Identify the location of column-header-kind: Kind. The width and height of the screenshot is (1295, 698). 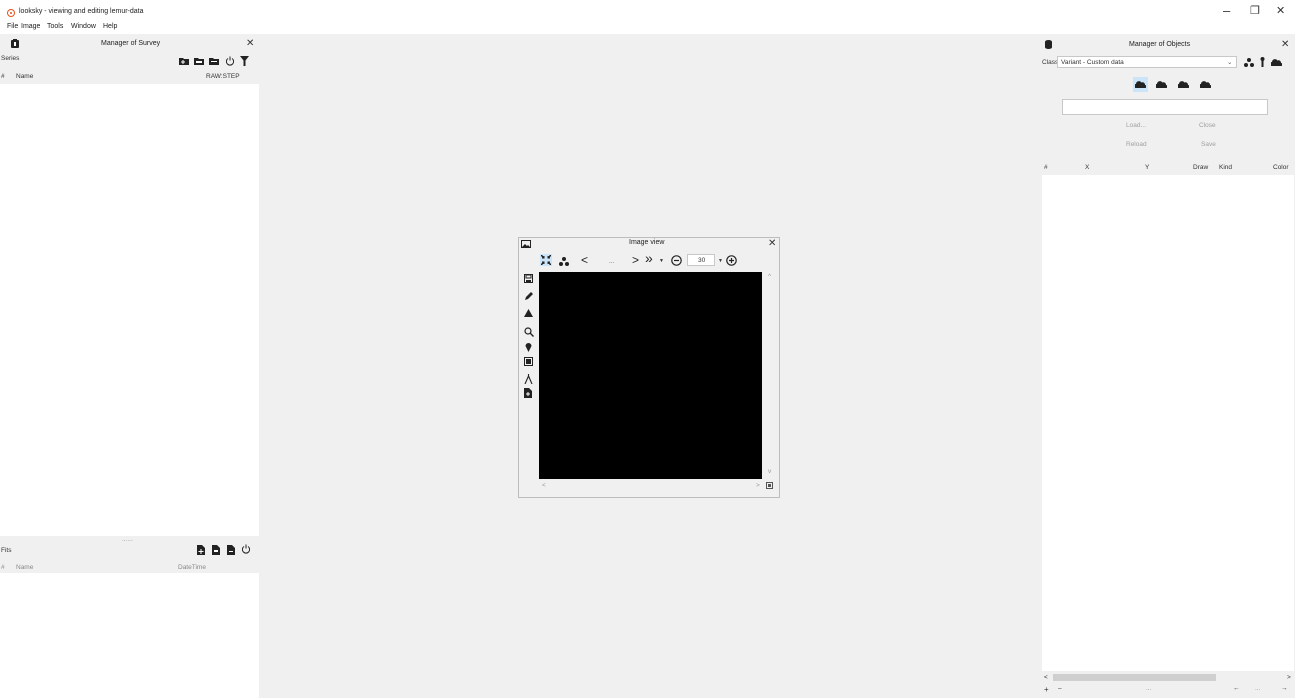
(1226, 167).